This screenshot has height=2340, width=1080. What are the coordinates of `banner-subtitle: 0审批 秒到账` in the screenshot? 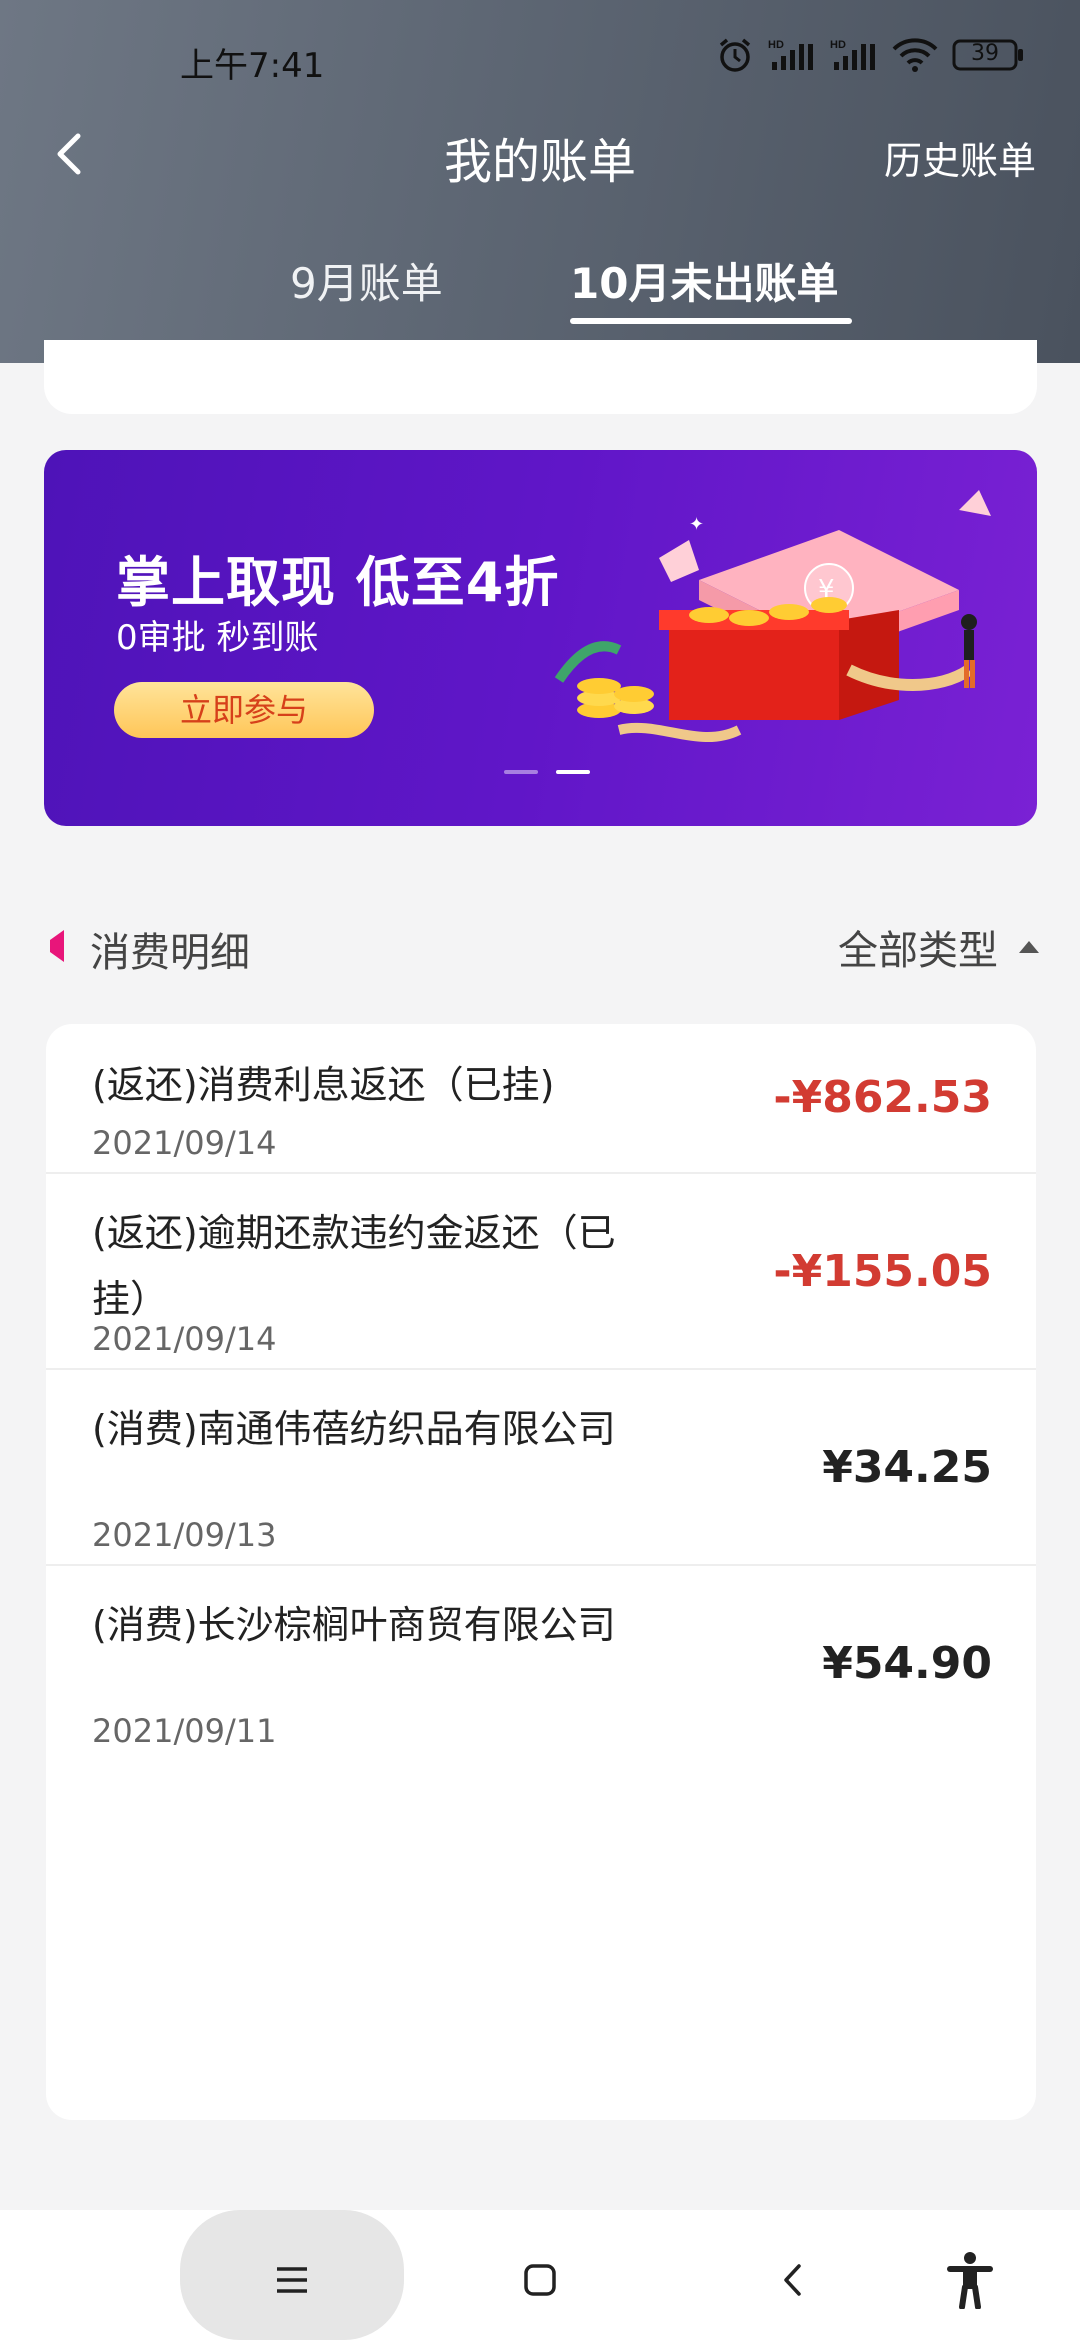 It's located at (217, 638).